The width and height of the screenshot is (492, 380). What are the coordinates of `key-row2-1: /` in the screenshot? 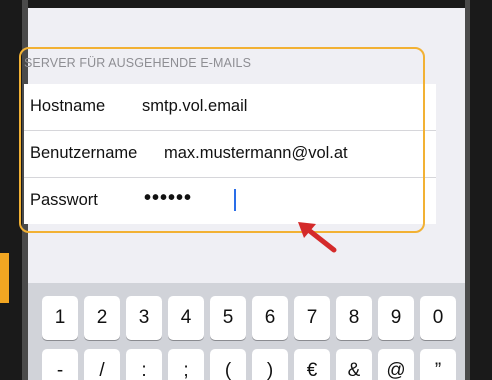 It's located at (102, 364).